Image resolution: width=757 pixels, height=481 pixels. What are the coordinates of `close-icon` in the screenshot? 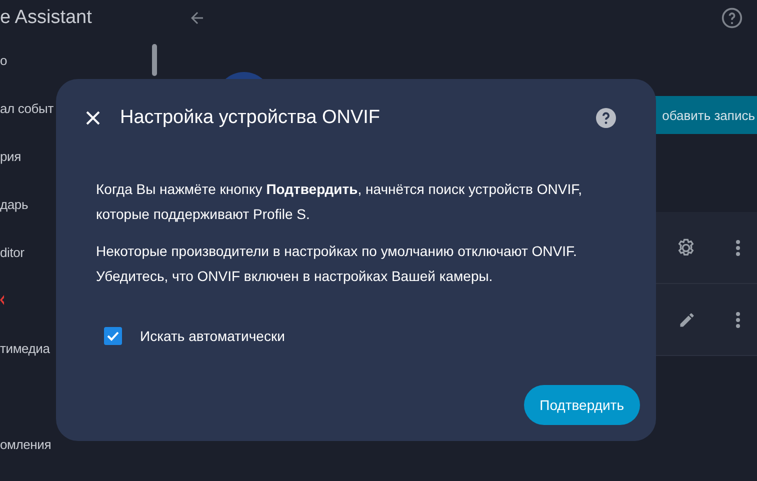 It's located at (93, 118).